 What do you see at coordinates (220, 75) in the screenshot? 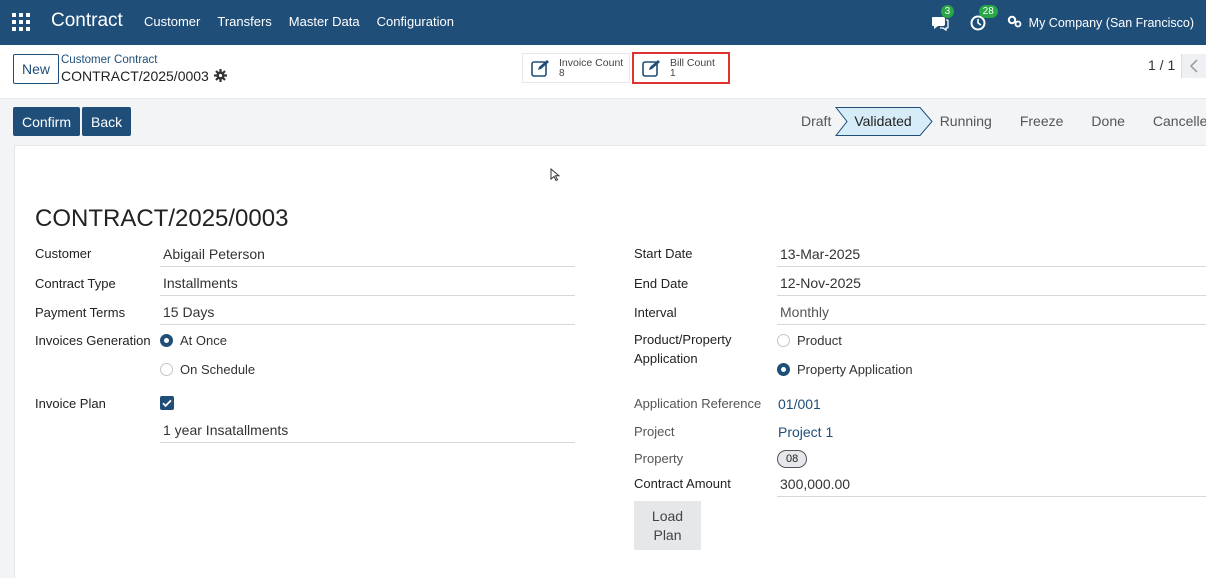
I see `gear-icon` at bounding box center [220, 75].